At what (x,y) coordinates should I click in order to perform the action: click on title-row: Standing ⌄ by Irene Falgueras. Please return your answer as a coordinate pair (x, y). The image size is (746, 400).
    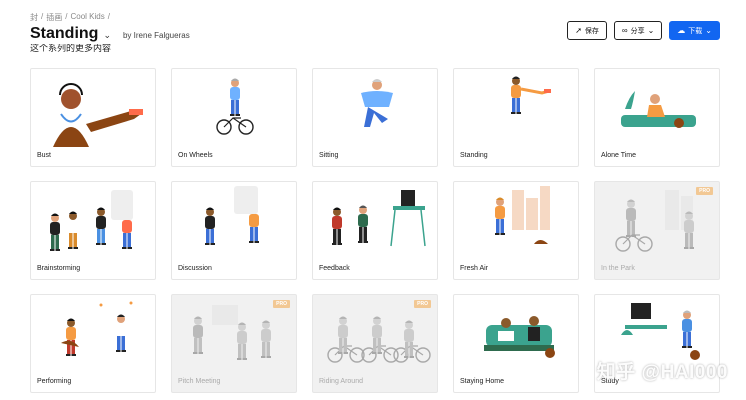
    Looking at the image, I should click on (110, 34).